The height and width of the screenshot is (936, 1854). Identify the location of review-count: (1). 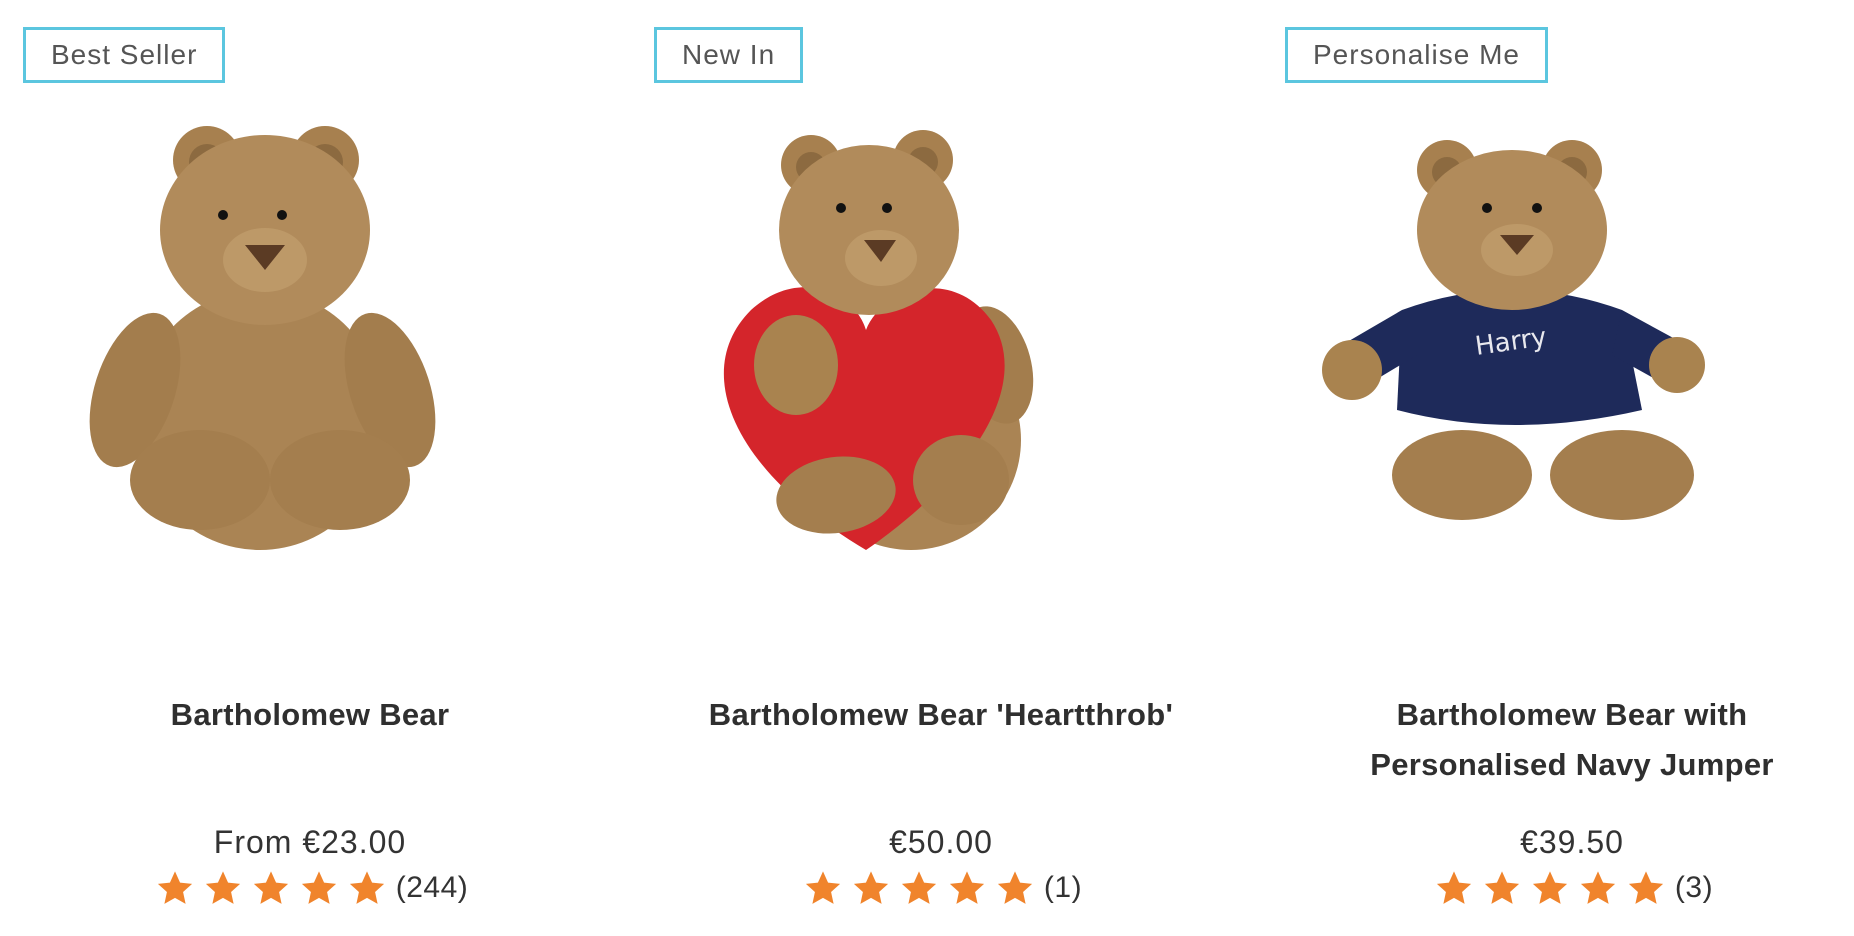
(1063, 887).